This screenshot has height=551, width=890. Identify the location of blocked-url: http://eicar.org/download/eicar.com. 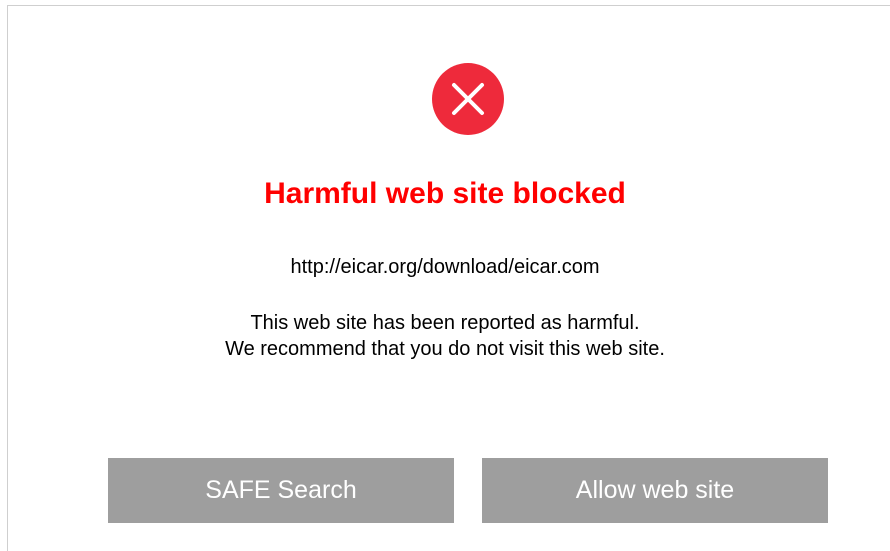
(445, 267).